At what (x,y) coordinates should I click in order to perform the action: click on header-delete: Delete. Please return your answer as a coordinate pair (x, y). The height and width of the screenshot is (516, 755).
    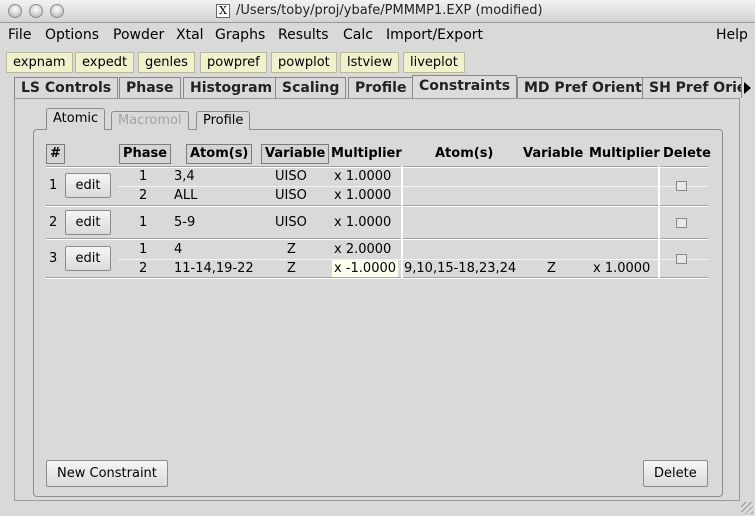
    Looking at the image, I should click on (687, 153).